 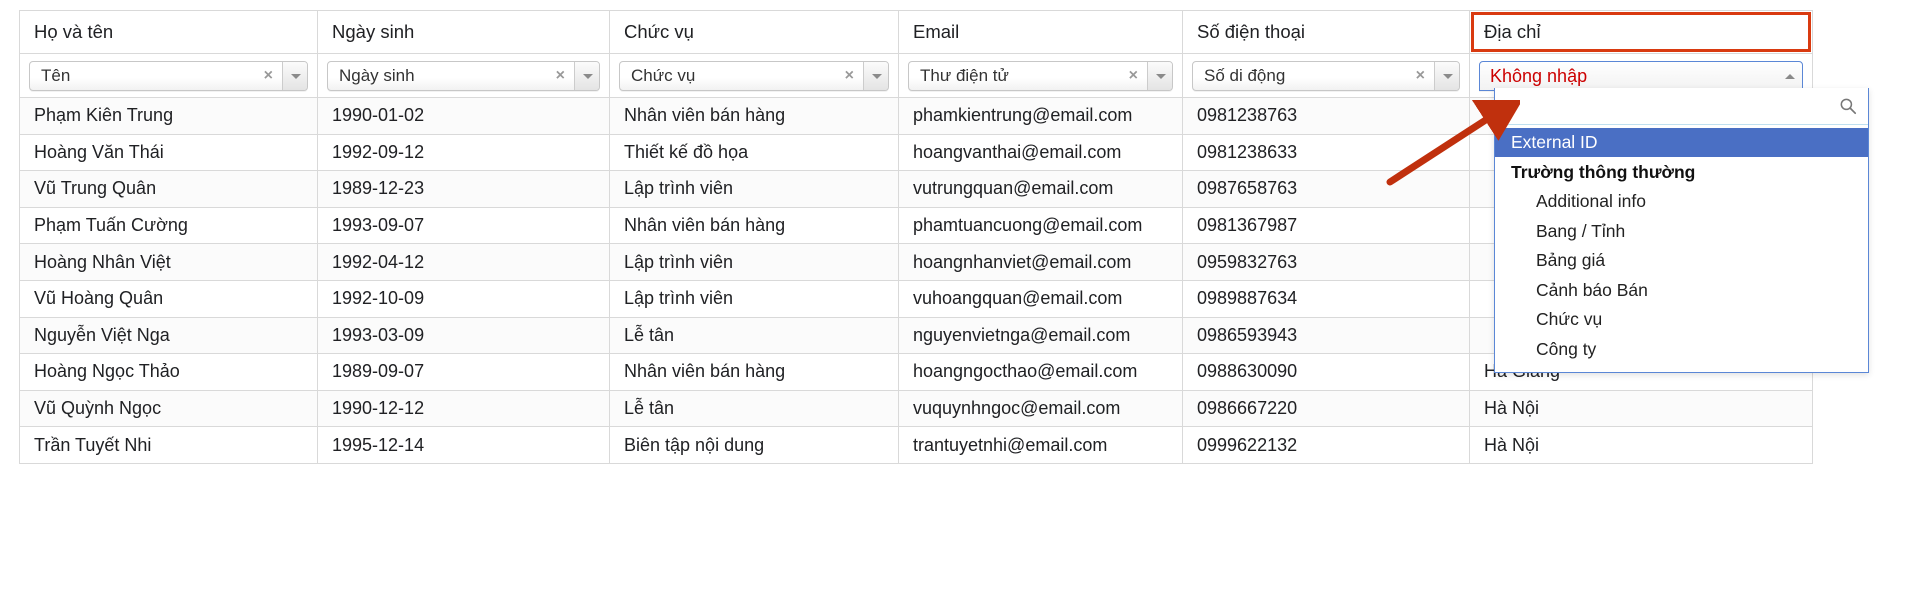 I want to click on dropdown-option: Cảnh báo Bán, so click(x=1681, y=291).